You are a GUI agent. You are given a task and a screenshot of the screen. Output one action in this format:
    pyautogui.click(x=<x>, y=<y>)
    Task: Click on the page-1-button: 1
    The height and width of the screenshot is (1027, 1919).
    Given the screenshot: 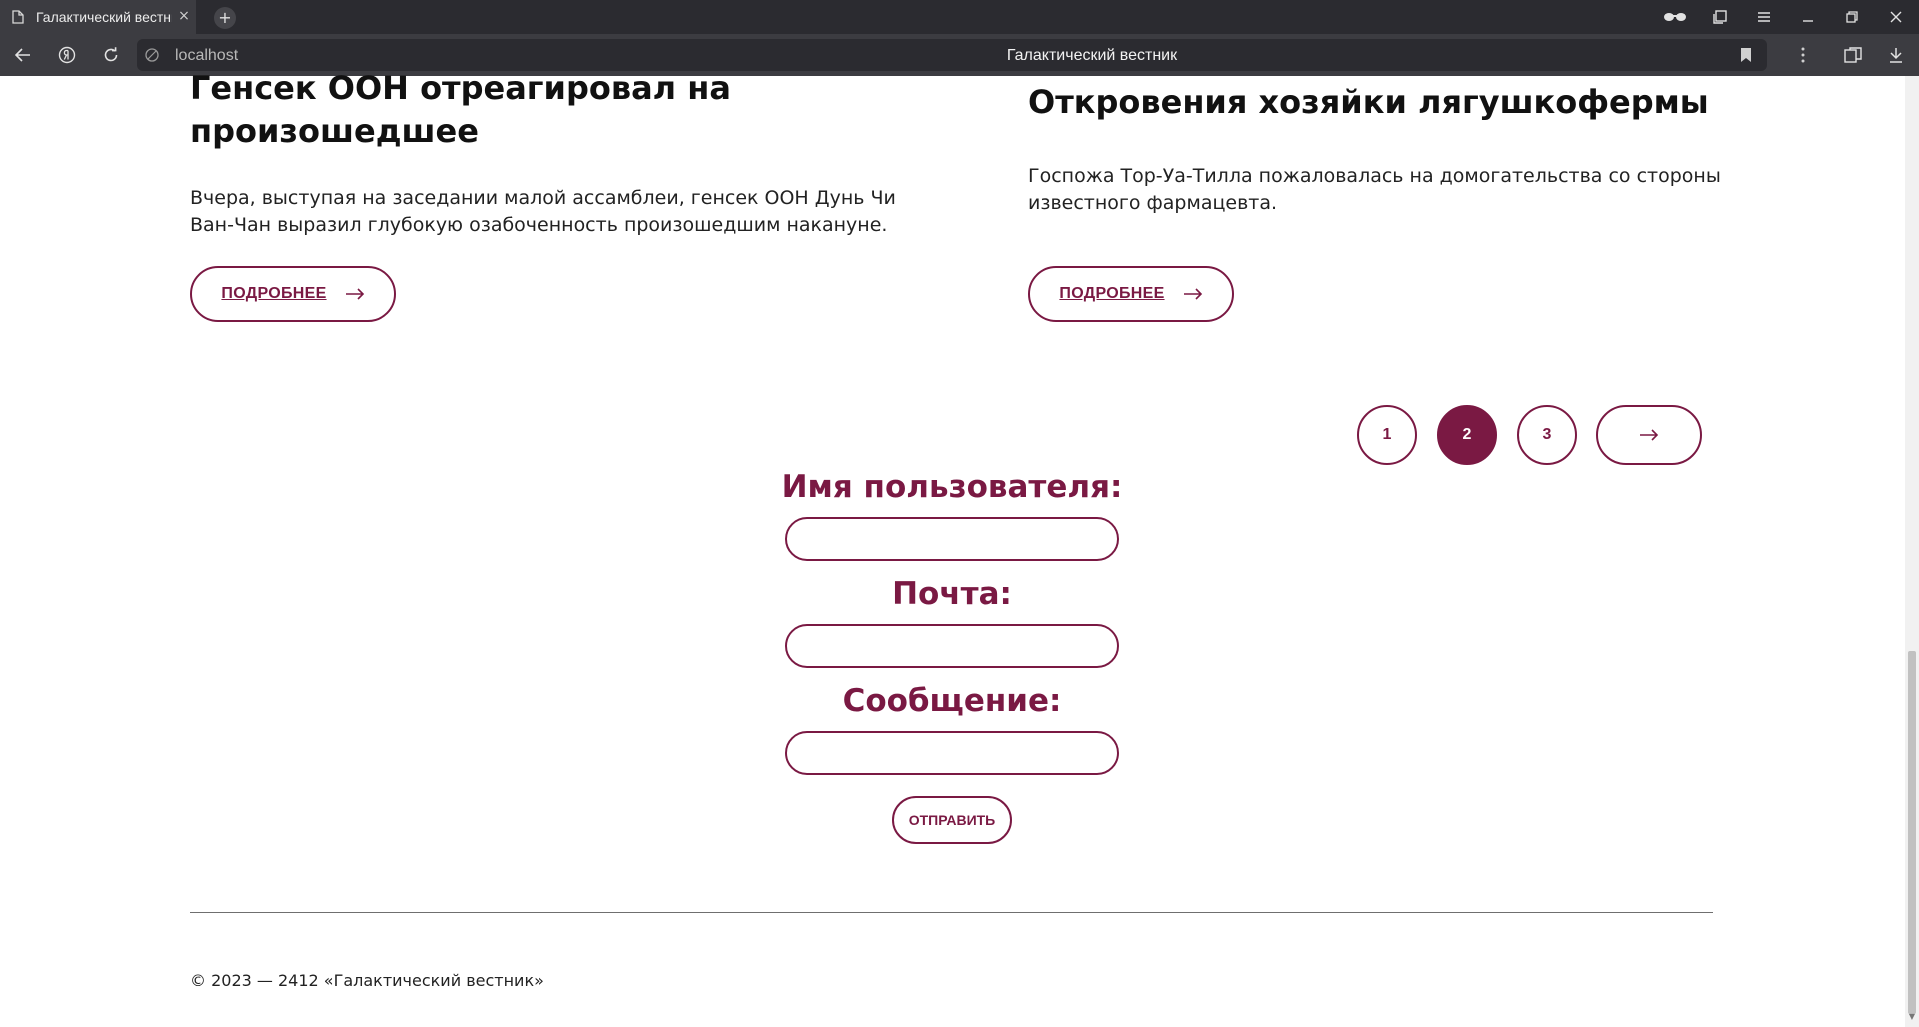 What is the action you would take?
    pyautogui.click(x=1387, y=435)
    